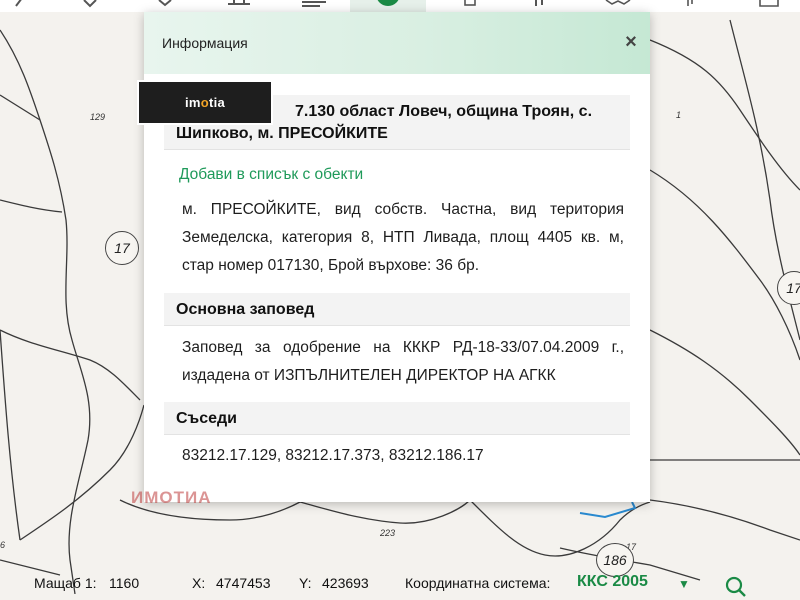 Image resolution: width=800 pixels, height=600 pixels. Describe the element at coordinates (171, 497) in the screenshot. I see `watermark: ИМОТИА` at that location.